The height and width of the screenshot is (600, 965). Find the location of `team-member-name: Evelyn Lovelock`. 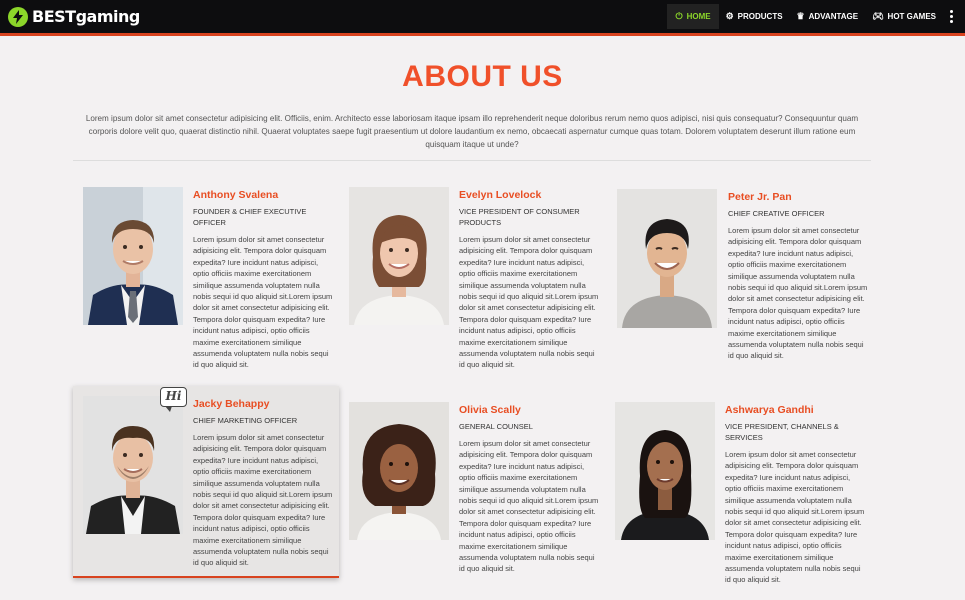

team-member-name: Evelyn Lovelock is located at coordinates (529, 195).